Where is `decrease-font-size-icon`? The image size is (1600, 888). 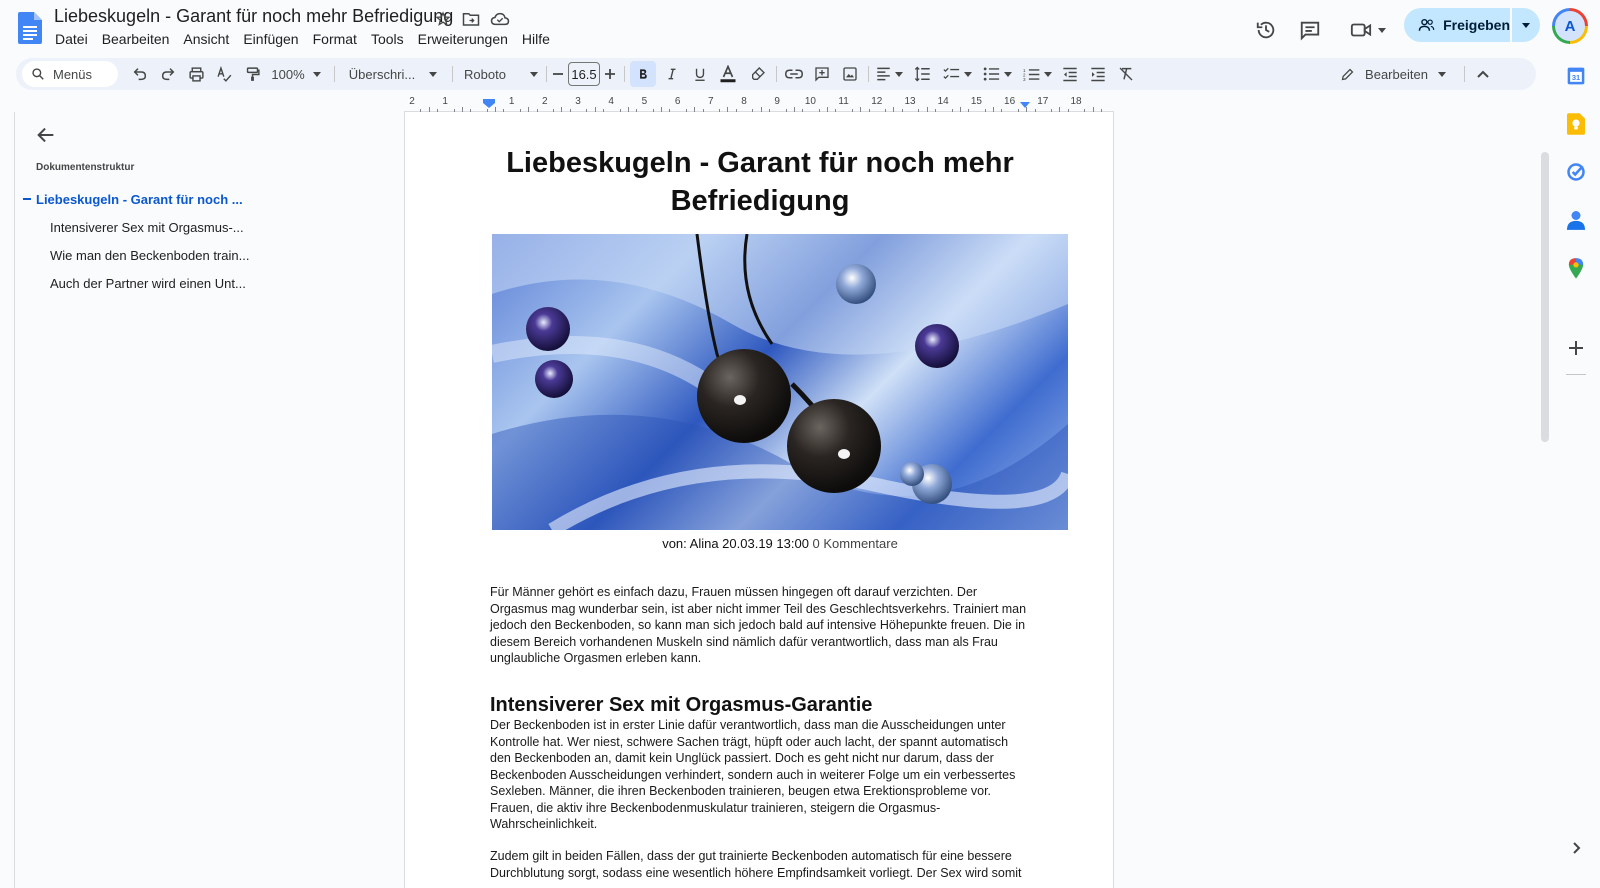 decrease-font-size-icon is located at coordinates (558, 74).